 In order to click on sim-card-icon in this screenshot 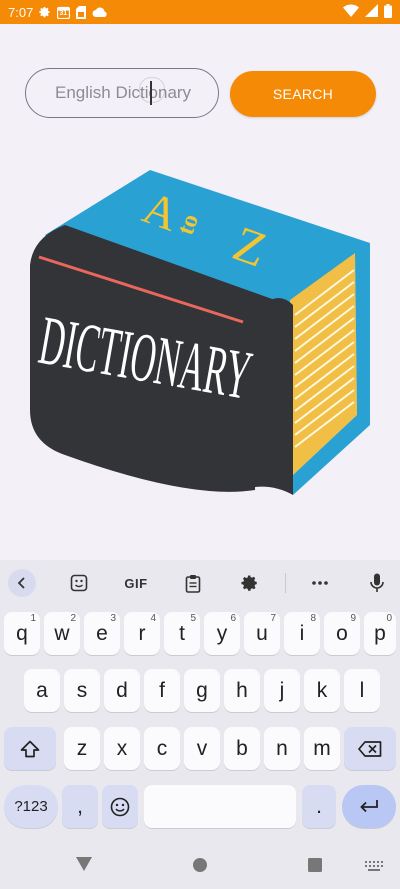, I will do `click(81, 12)`.